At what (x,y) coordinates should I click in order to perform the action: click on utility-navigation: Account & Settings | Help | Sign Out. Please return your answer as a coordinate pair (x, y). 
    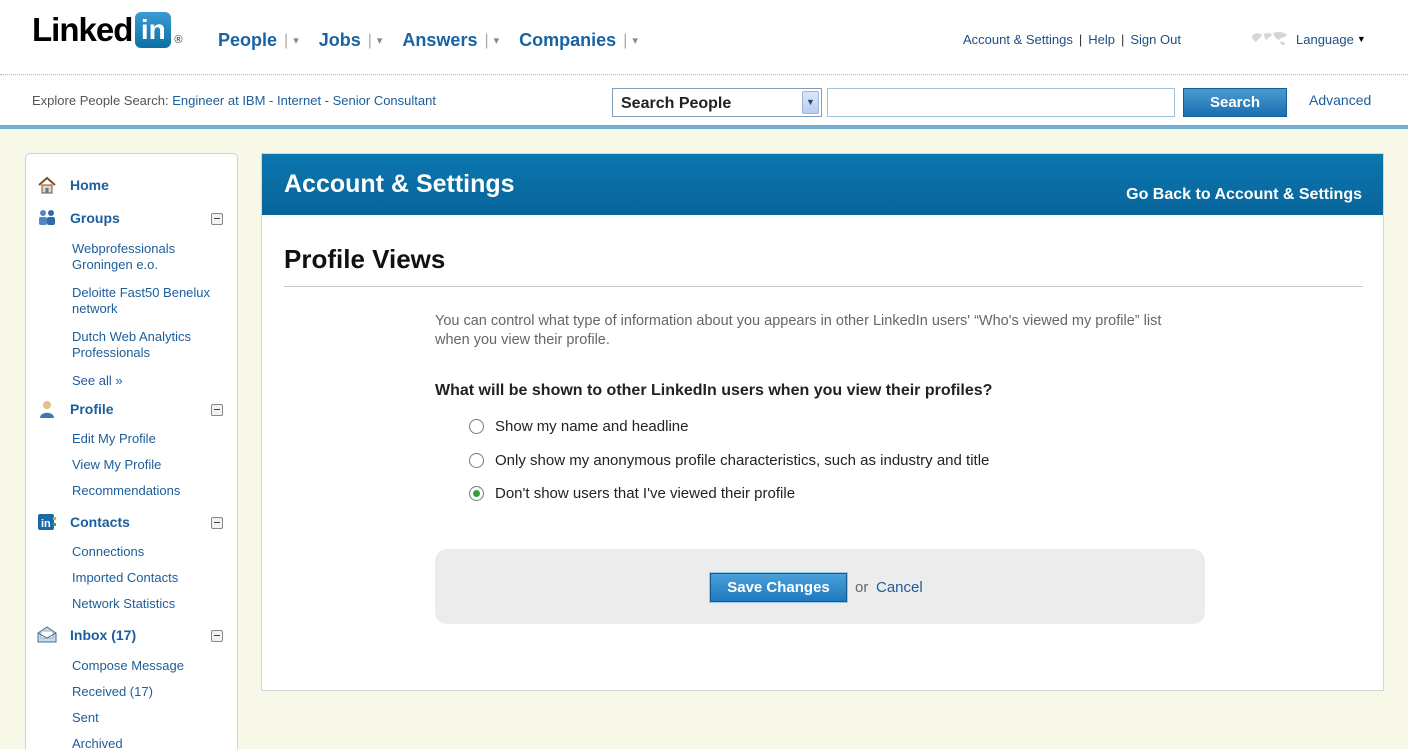
    Looking at the image, I should click on (1072, 39).